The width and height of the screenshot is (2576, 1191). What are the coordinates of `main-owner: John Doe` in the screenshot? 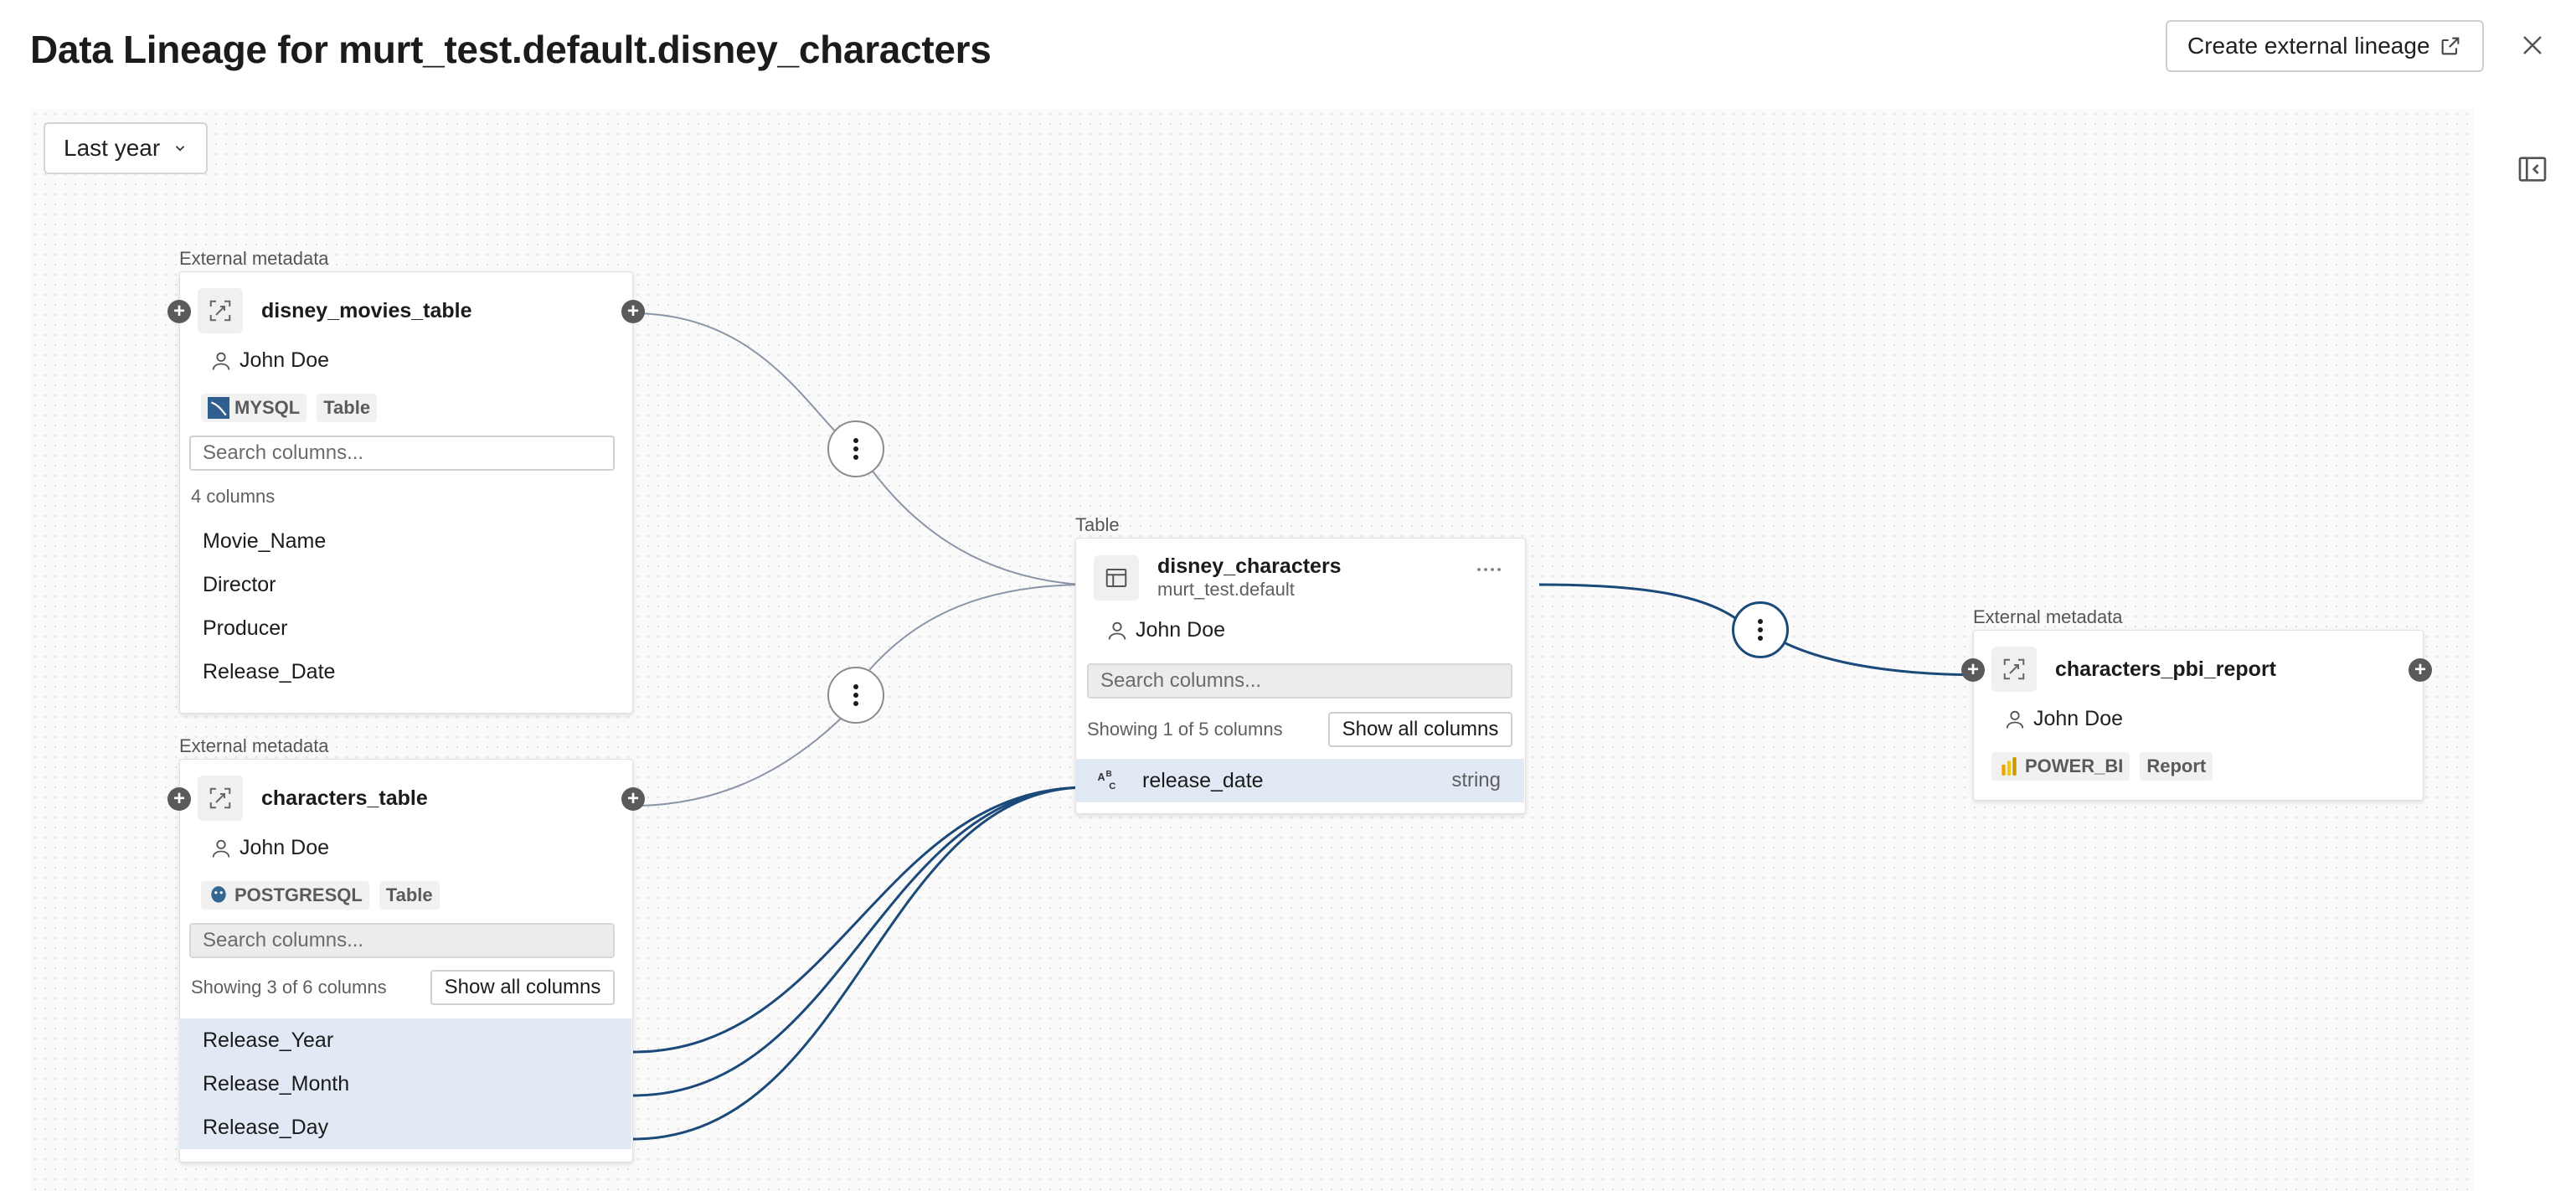 It's located at (1165, 630).